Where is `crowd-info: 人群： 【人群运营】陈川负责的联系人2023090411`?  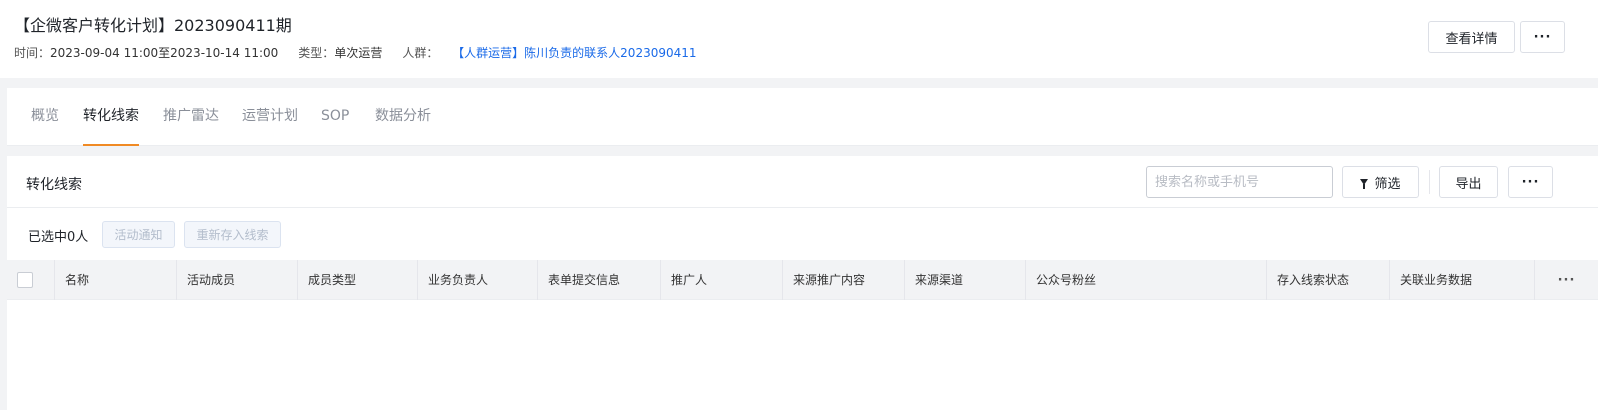 crowd-info: 人群： 【人群运营】陈川负责的联系人2023090411 is located at coordinates (549, 52).